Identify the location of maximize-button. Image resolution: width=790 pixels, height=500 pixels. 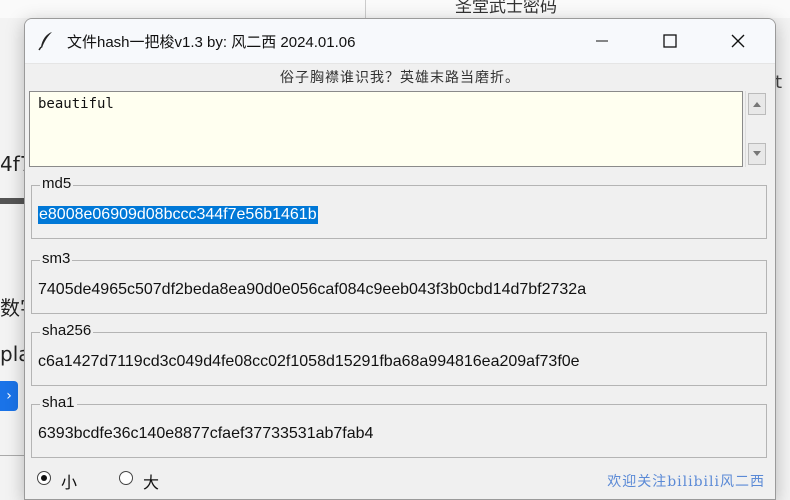
(670, 41).